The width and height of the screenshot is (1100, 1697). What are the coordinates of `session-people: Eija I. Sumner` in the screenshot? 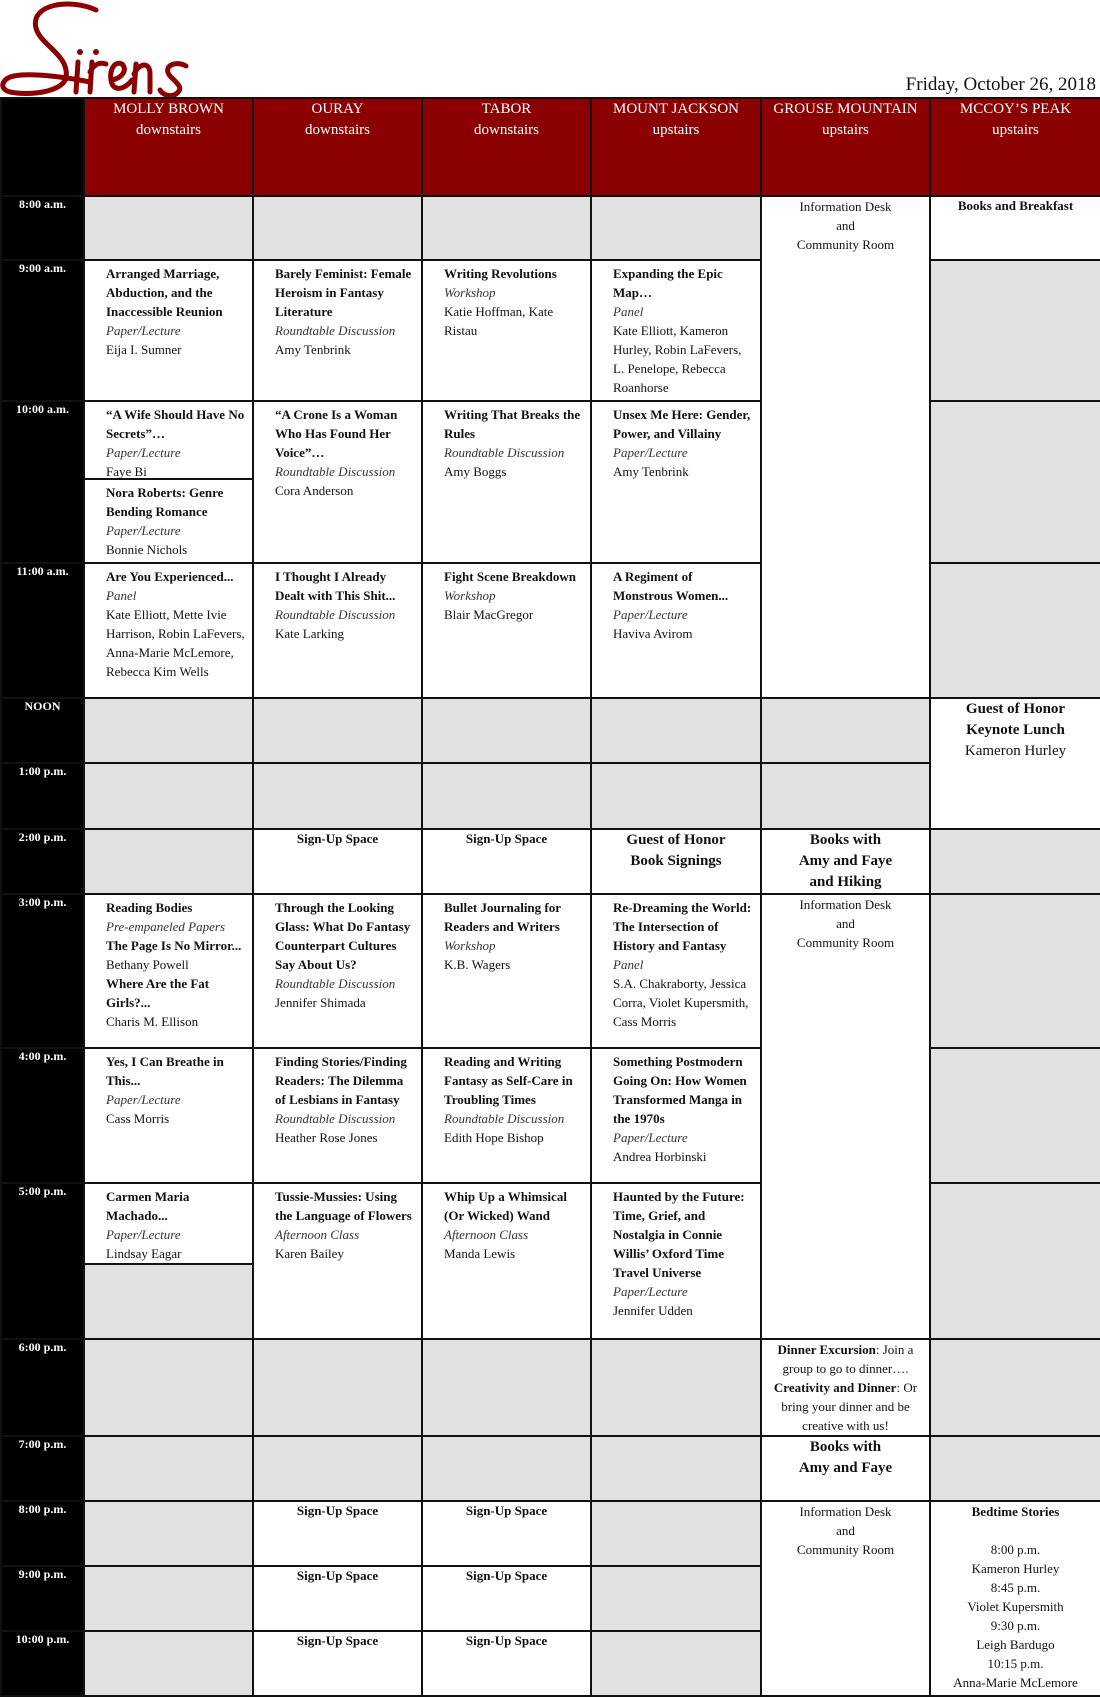 It's located at (144, 349).